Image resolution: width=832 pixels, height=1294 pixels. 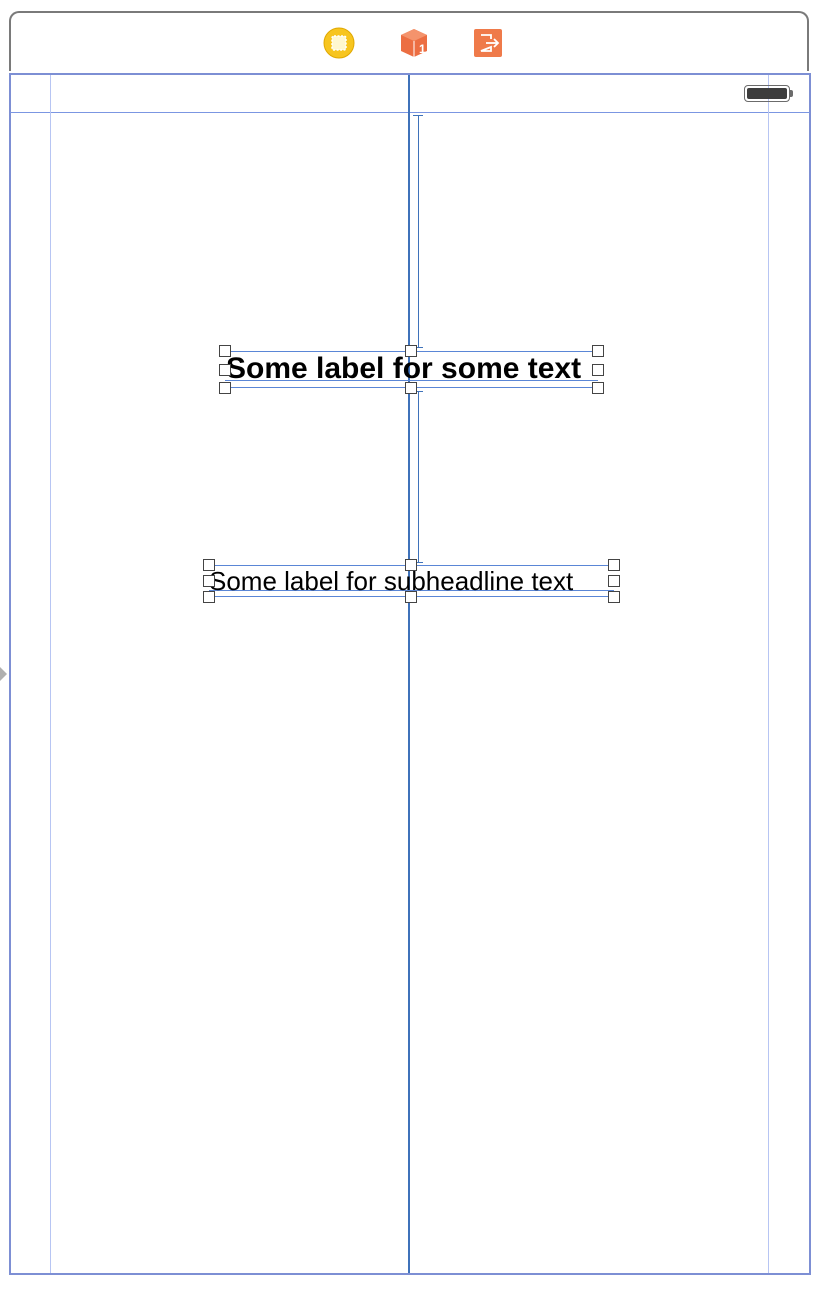 I want to click on entry-point-arrow-icon, so click(x=3, y=674).